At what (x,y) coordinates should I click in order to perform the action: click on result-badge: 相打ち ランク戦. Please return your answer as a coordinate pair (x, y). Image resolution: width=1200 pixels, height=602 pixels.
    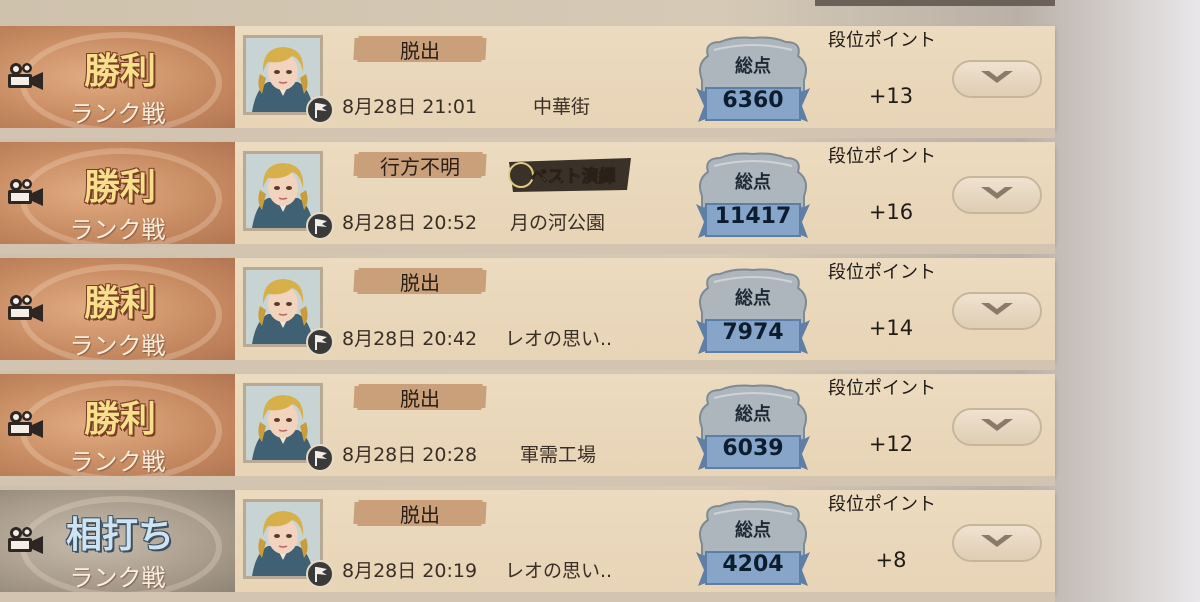
    Looking at the image, I should click on (117, 541).